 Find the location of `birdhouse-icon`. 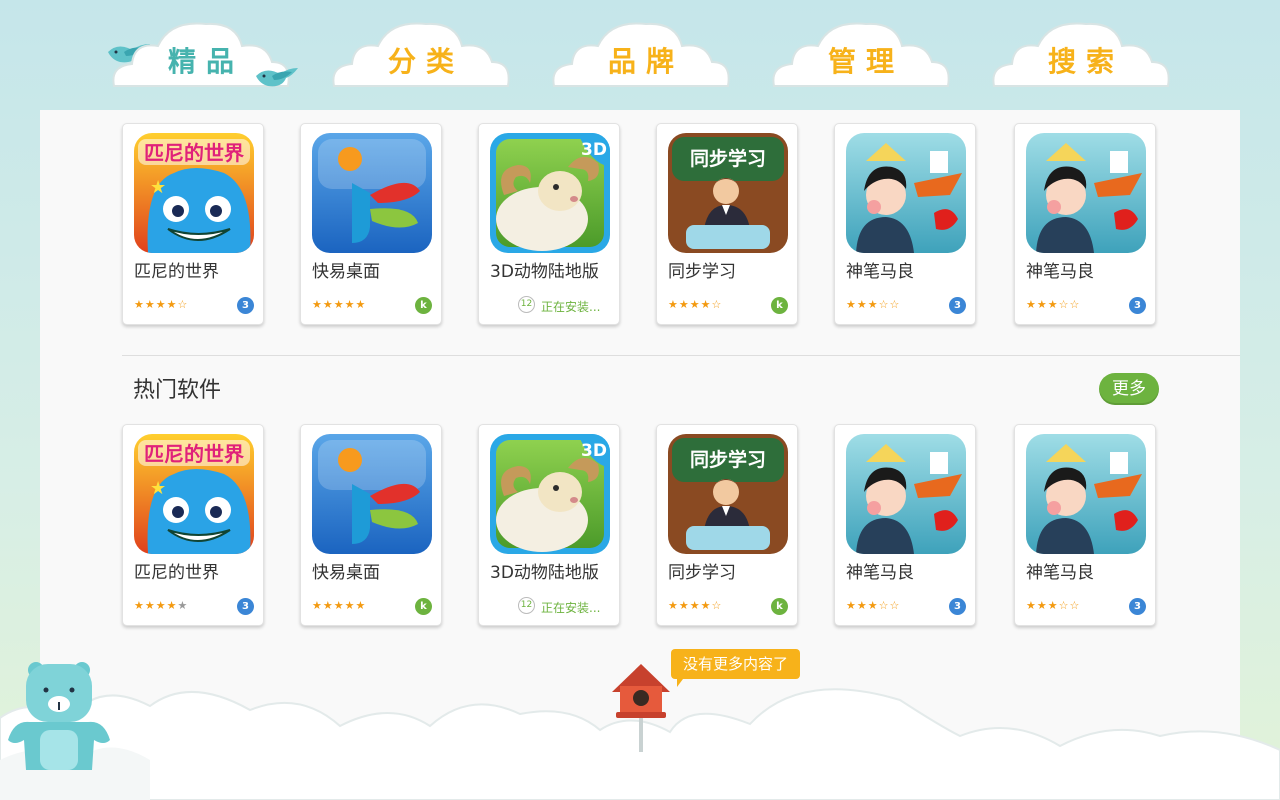

birdhouse-icon is located at coordinates (641, 708).